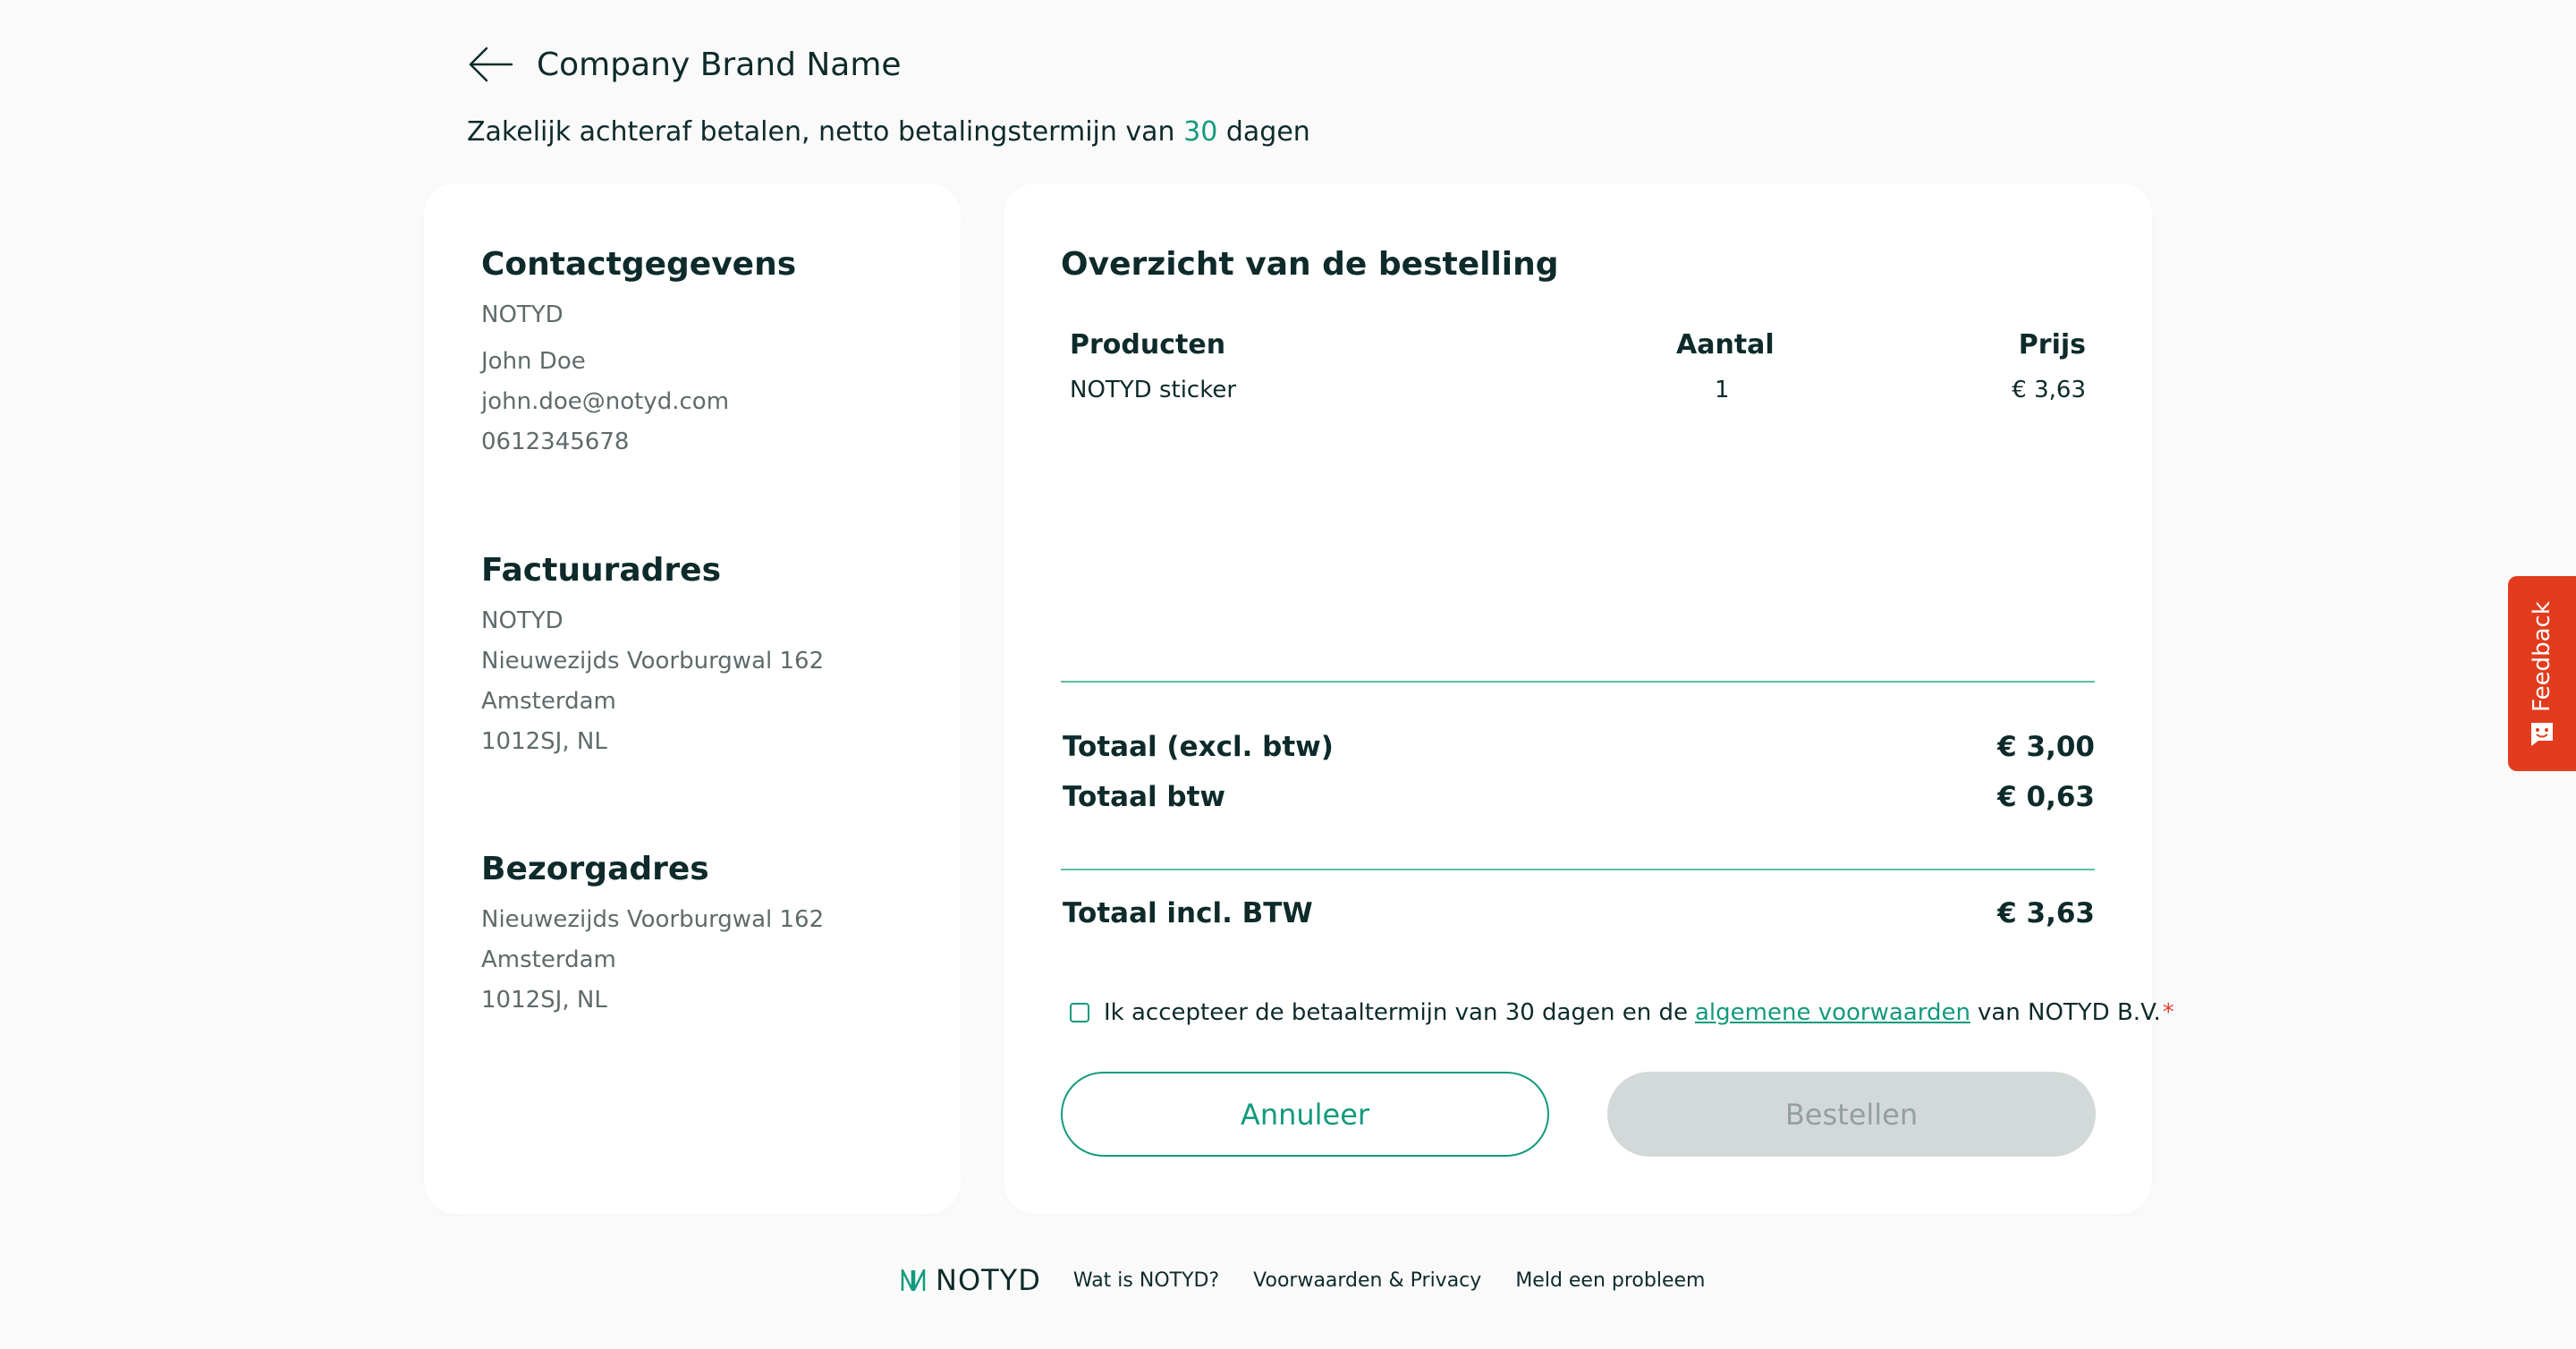  I want to click on order-title: Overzicht van de bestelling, so click(1310, 264).